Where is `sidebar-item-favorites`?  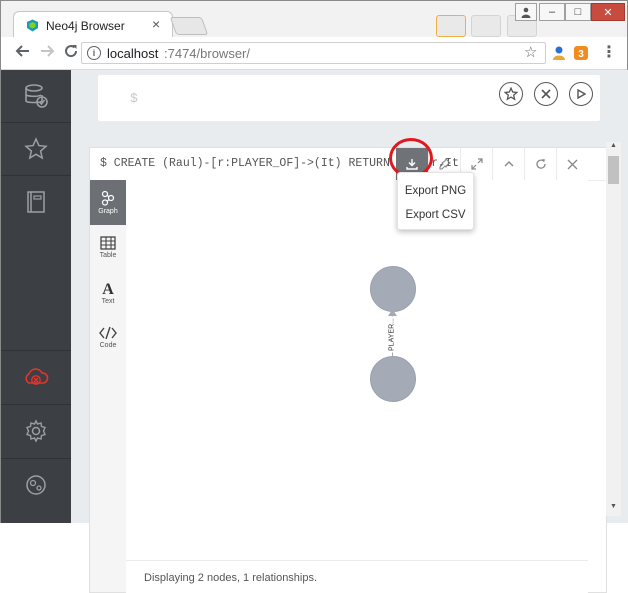 sidebar-item-favorites is located at coordinates (36, 149).